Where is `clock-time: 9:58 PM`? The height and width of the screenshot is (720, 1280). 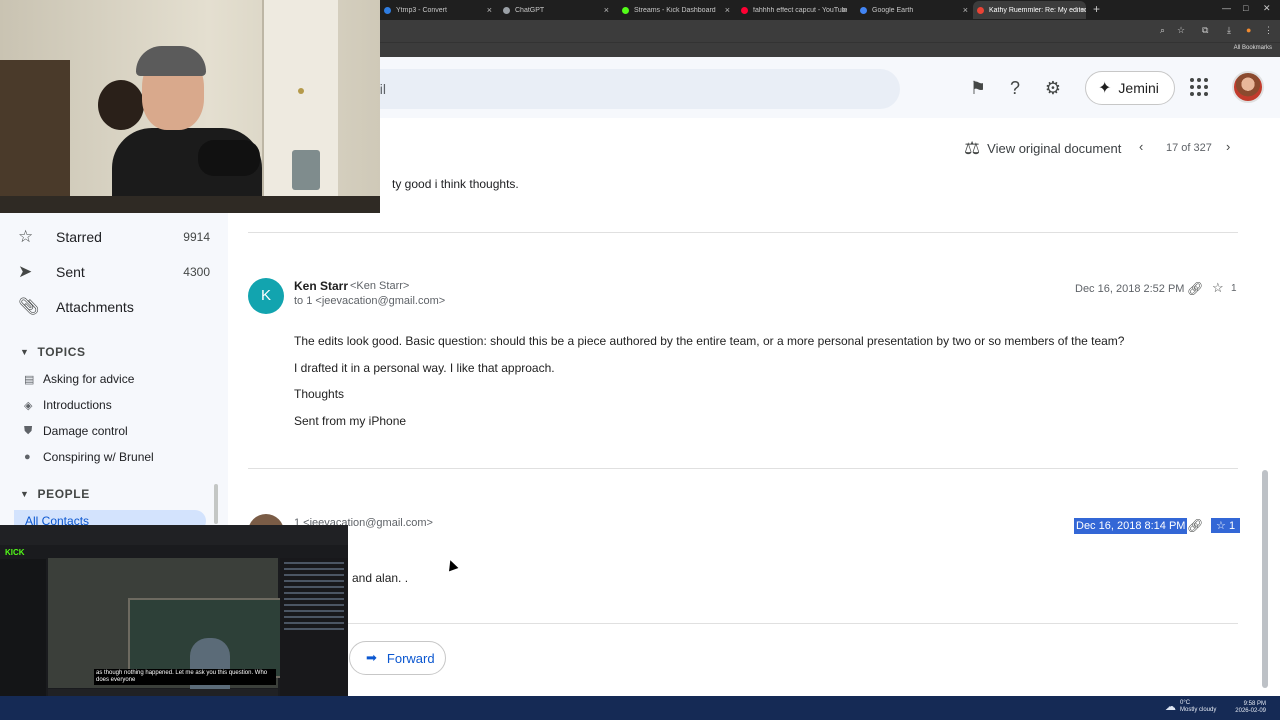 clock-time: 9:58 PM is located at coordinates (1254, 704).